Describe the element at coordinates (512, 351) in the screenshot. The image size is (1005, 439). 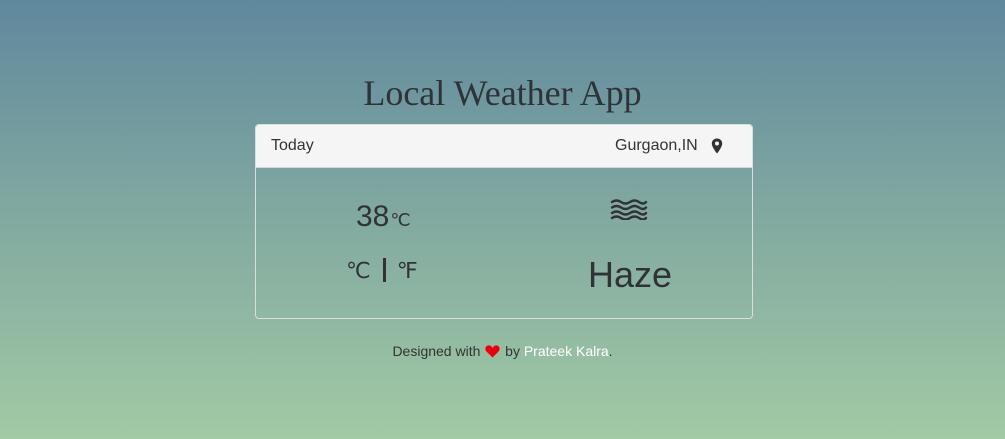
I see `footer-by: by` at that location.